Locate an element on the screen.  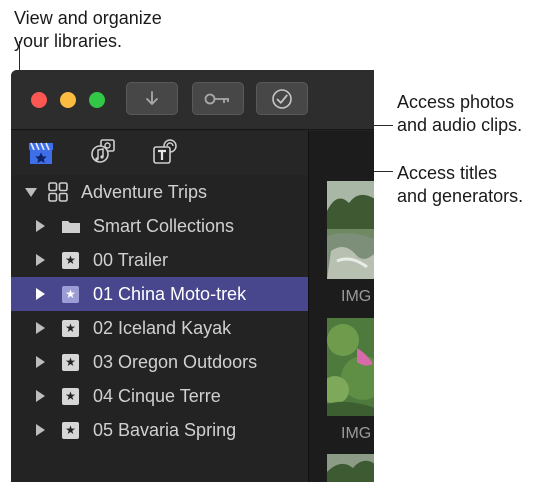
callout-libraries: View and organize your libraries. is located at coordinates (88, 30).